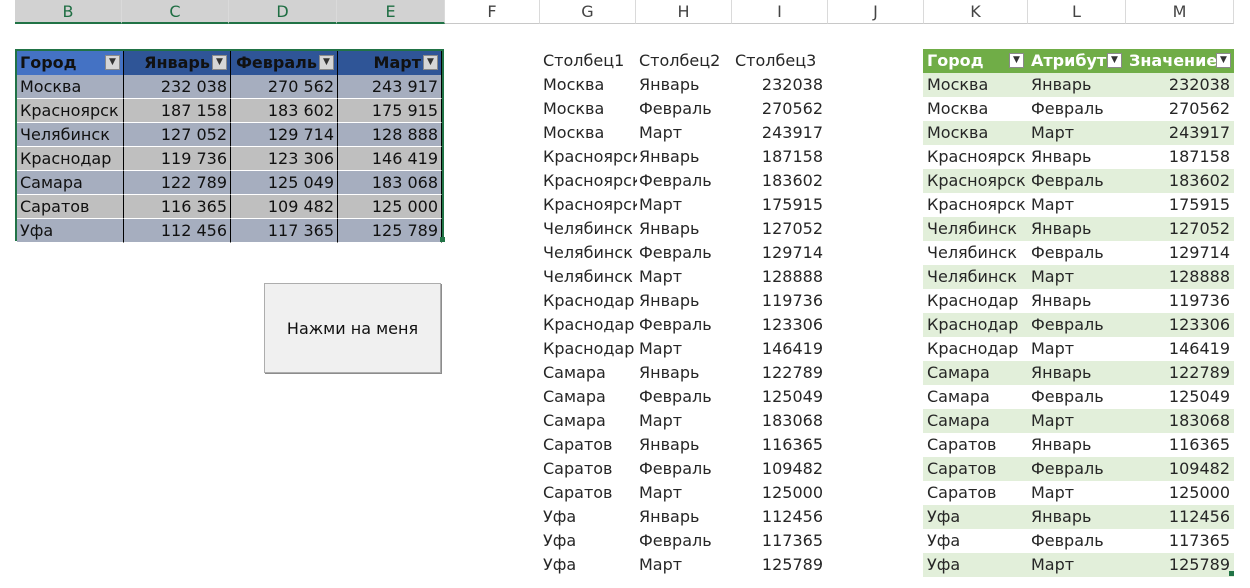 This screenshot has height=588, width=1250. Describe the element at coordinates (1179, 493) in the screenshot. I see `table3-value-cell: 125000` at that location.